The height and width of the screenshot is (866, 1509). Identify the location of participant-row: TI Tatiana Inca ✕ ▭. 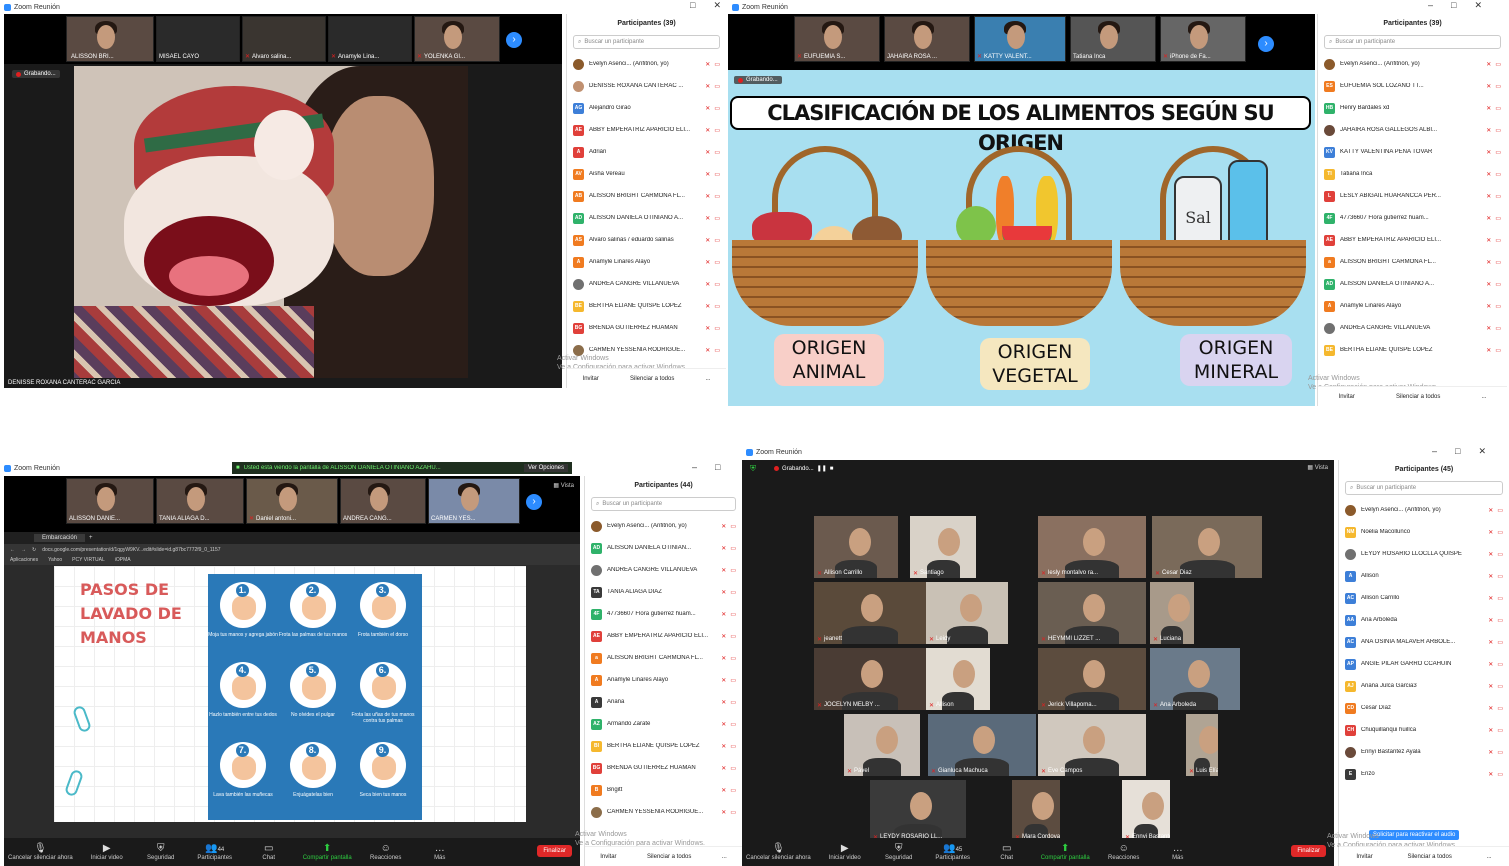
(1412, 174).